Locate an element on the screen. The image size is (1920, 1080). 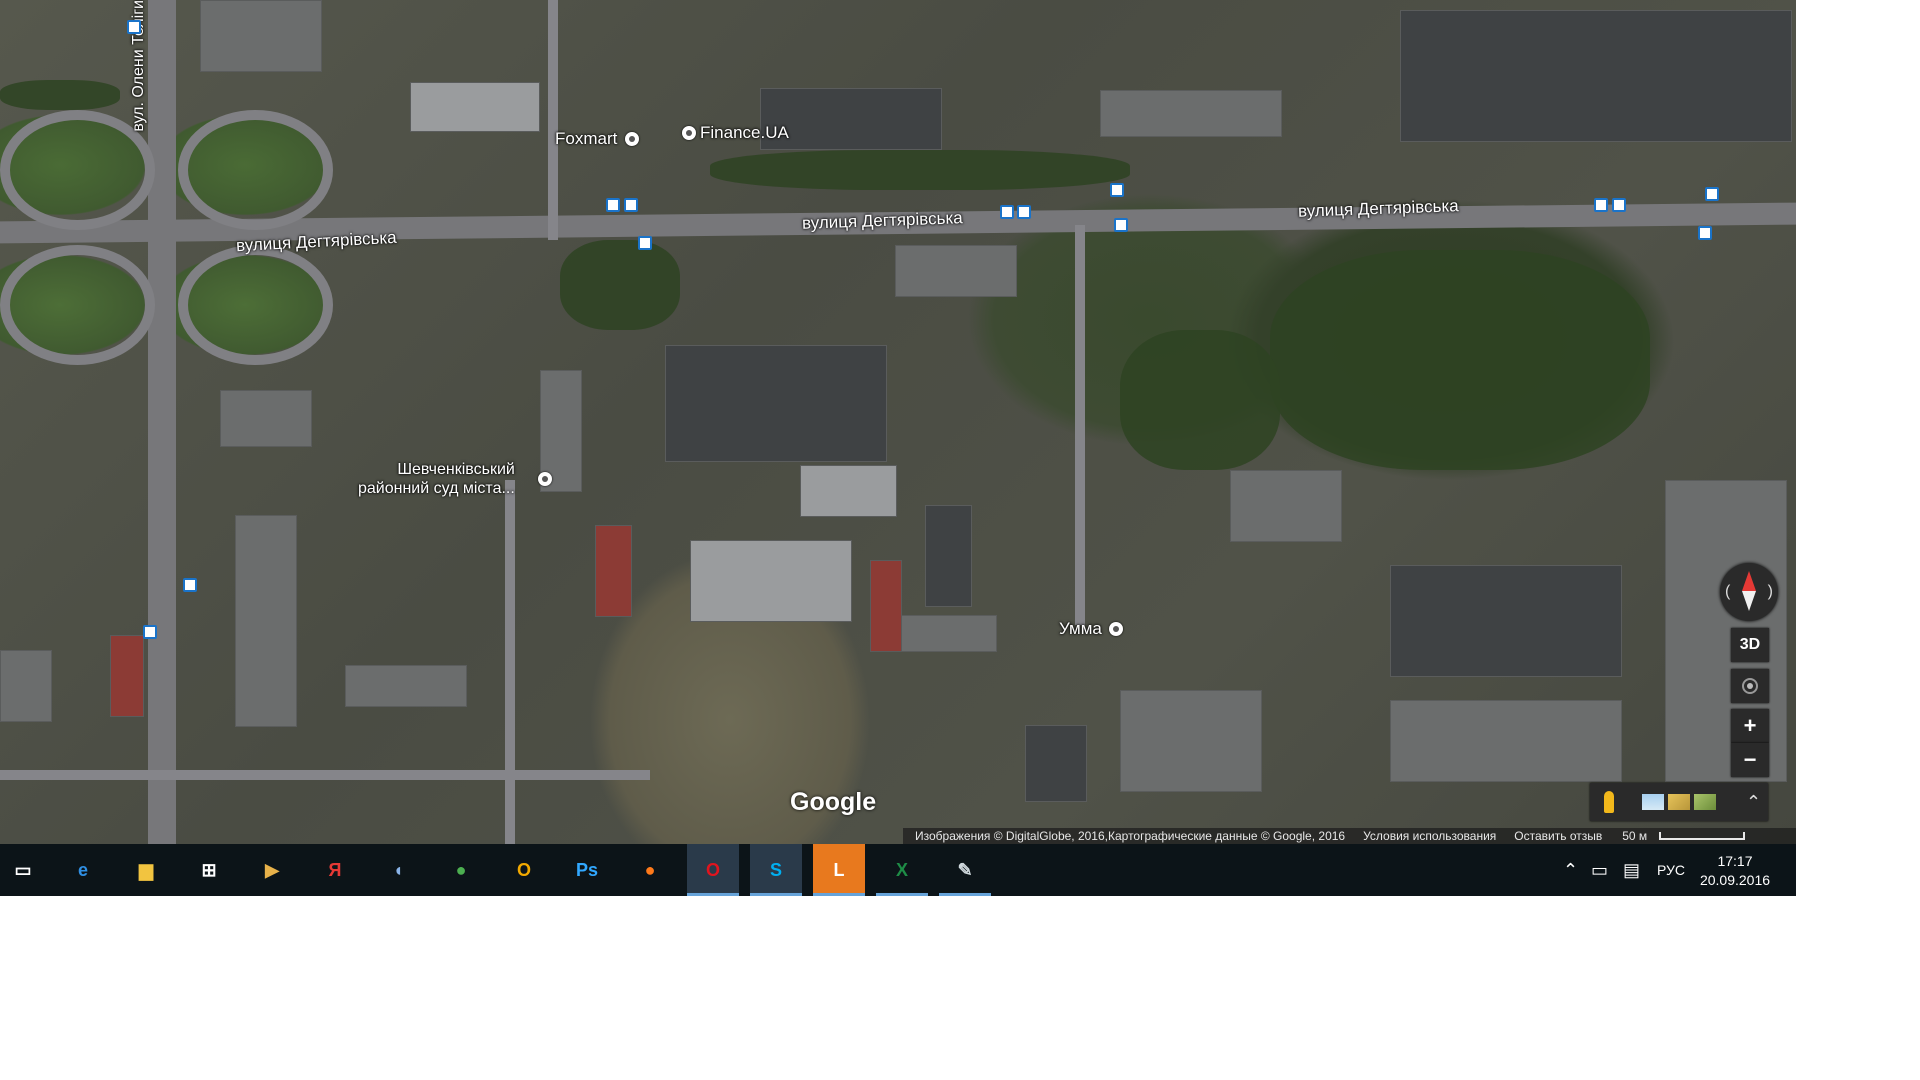
road-vertical-main is located at coordinates (162, 422).